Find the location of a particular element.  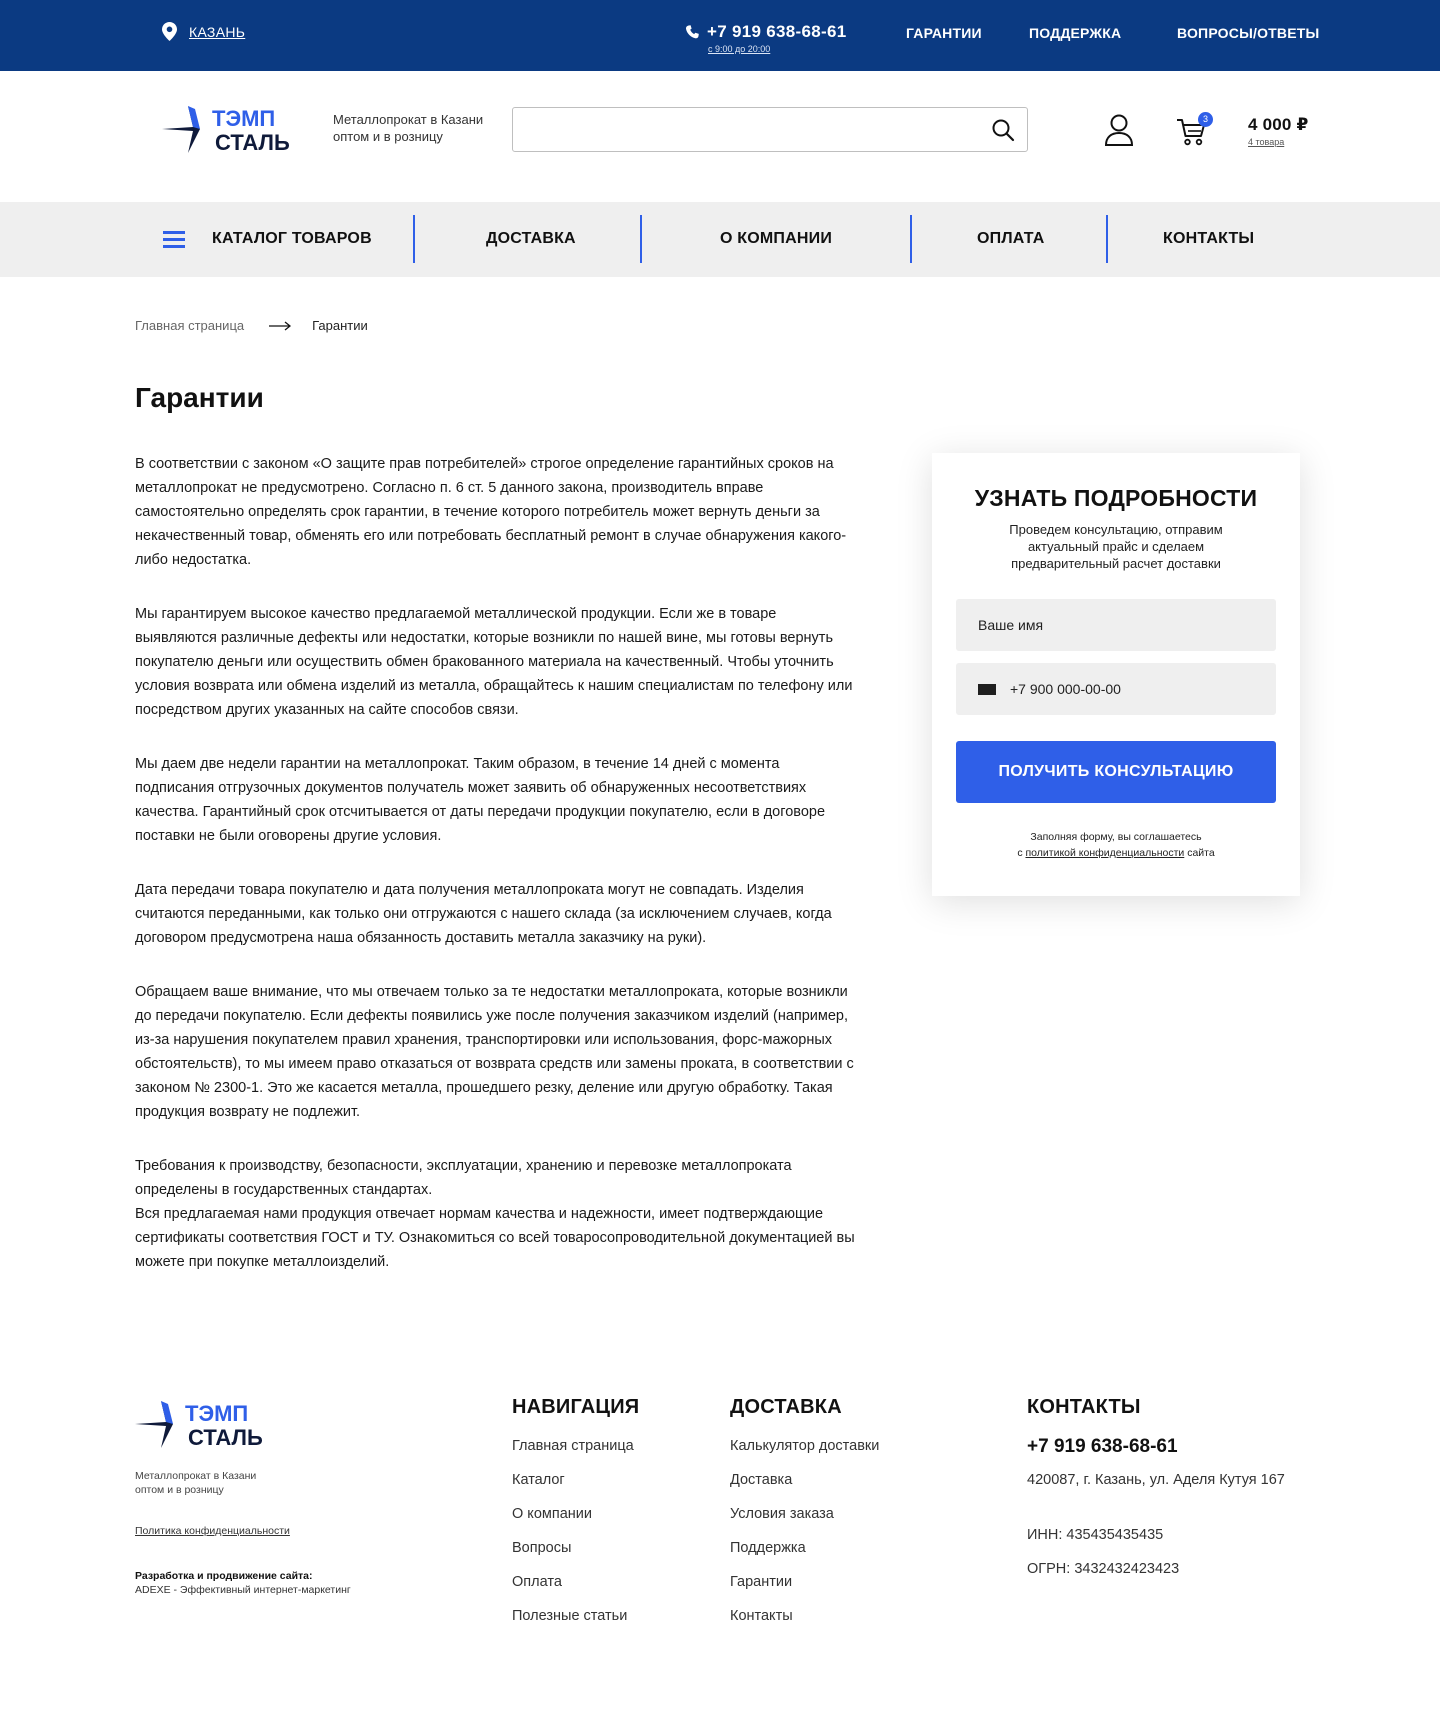

page-title: Гарантии is located at coordinates (199, 397).